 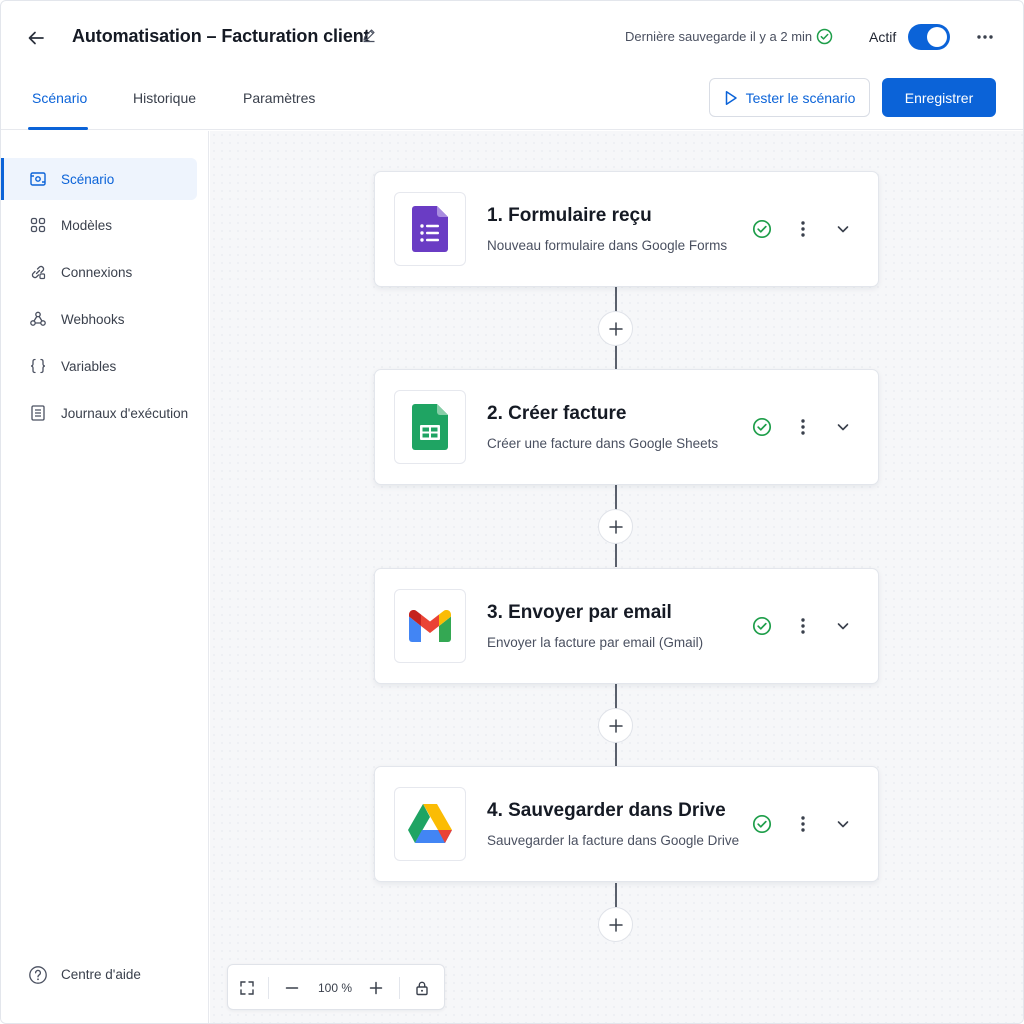 I want to click on step-description: Créer une facture dans Google Sheets, so click(x=603, y=443).